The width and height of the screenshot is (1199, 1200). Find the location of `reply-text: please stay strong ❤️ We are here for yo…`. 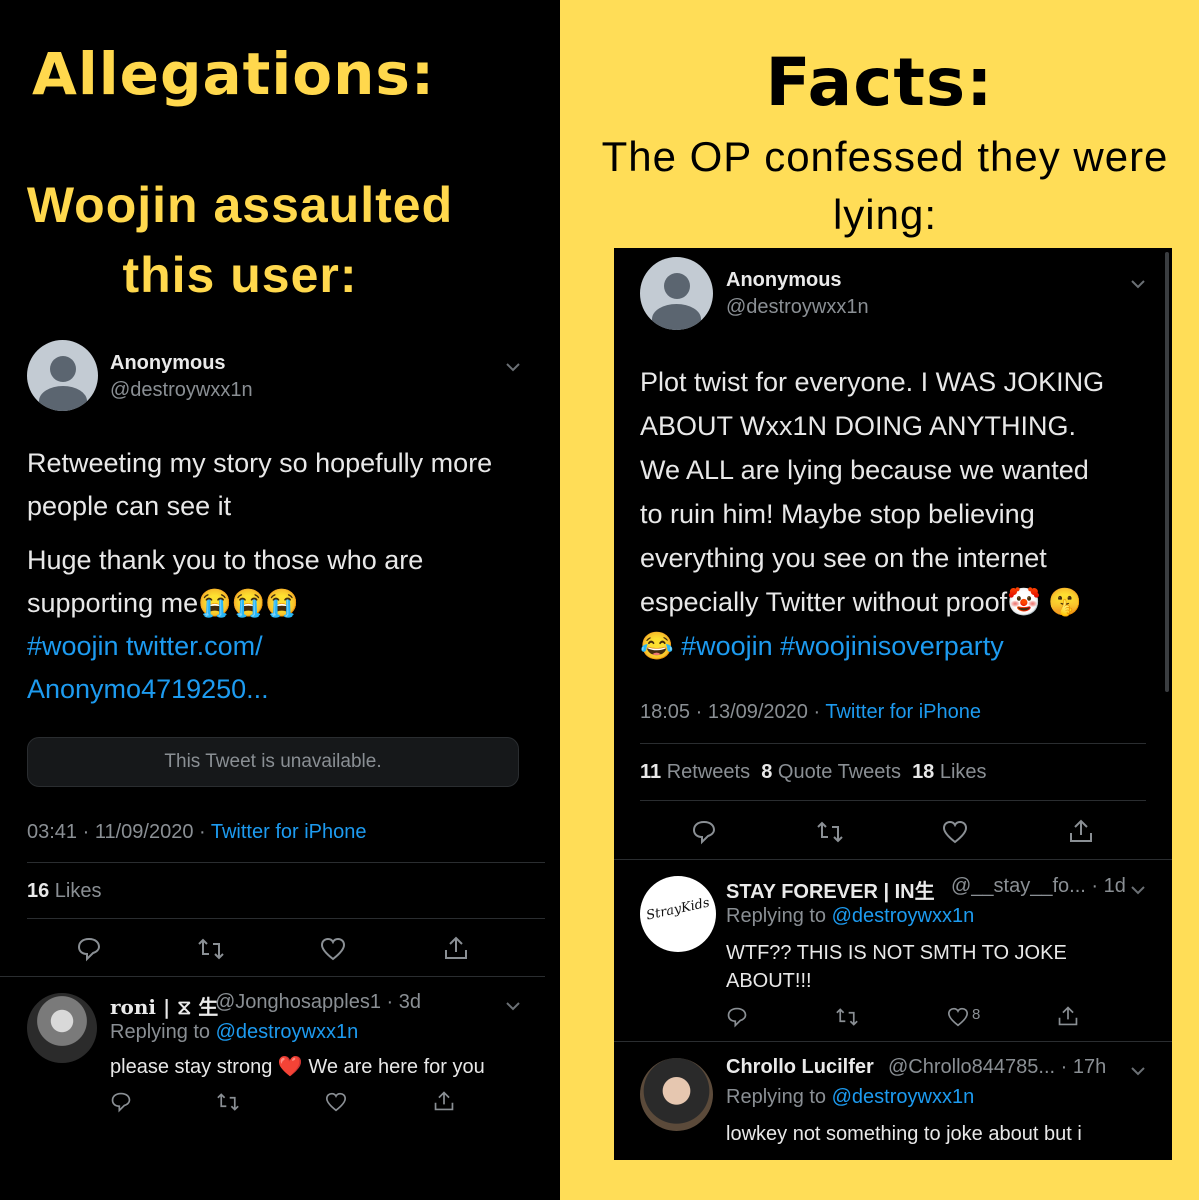

reply-text: please stay strong ❤️ We are here for yo… is located at coordinates (297, 1067).